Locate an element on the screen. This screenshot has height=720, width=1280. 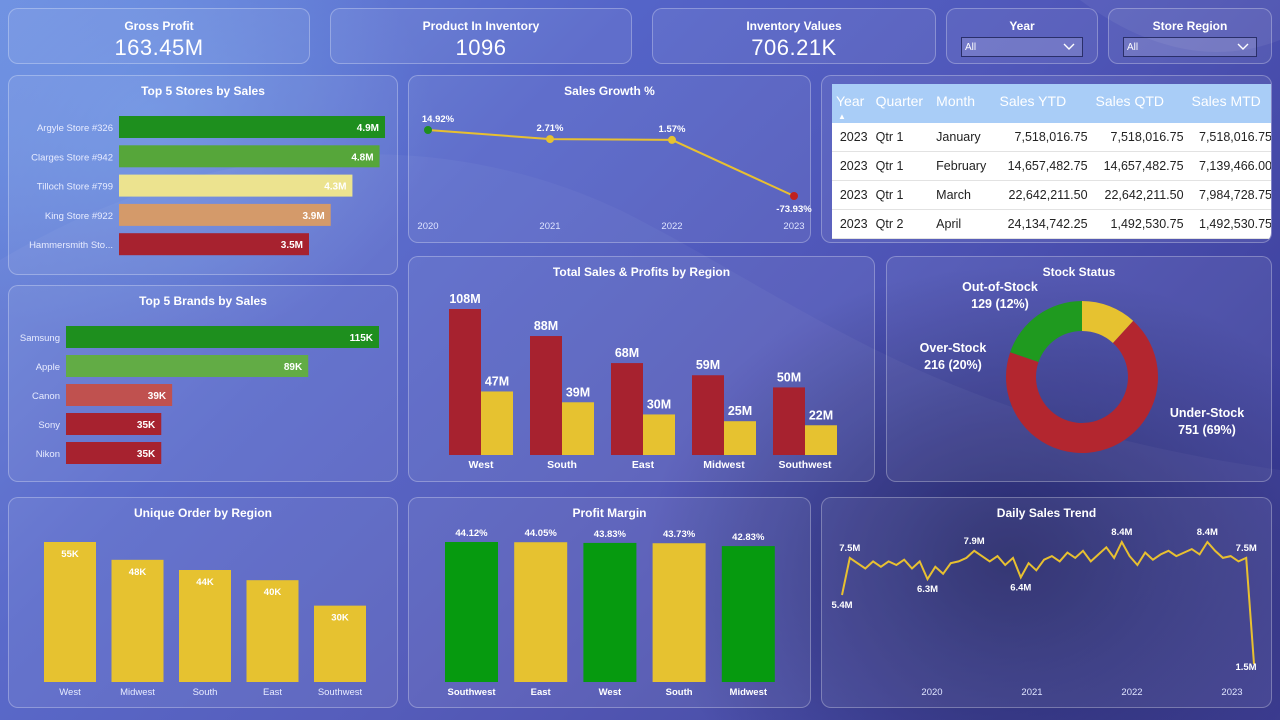
cell-sales-mtd: 7,984,728.75 is located at coordinates (1229, 195).